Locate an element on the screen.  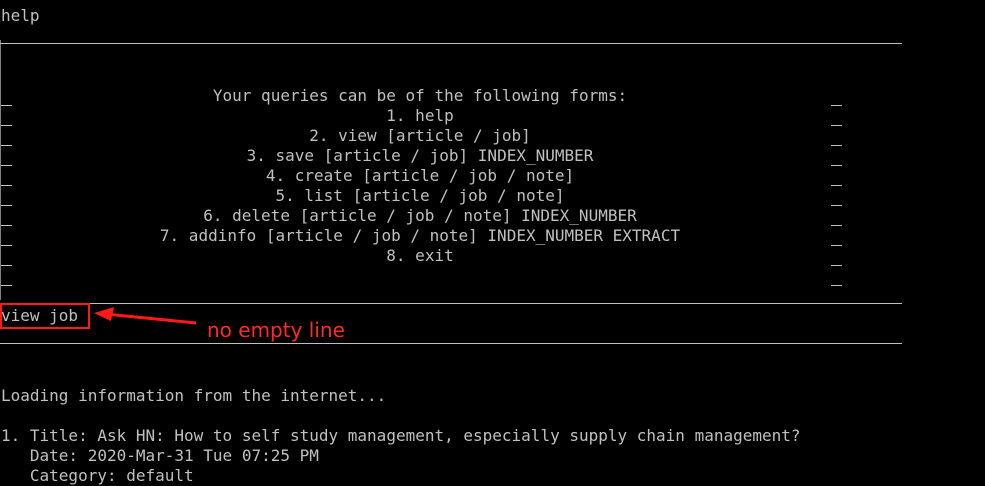
menu-item: 1. help is located at coordinates (420, 115).